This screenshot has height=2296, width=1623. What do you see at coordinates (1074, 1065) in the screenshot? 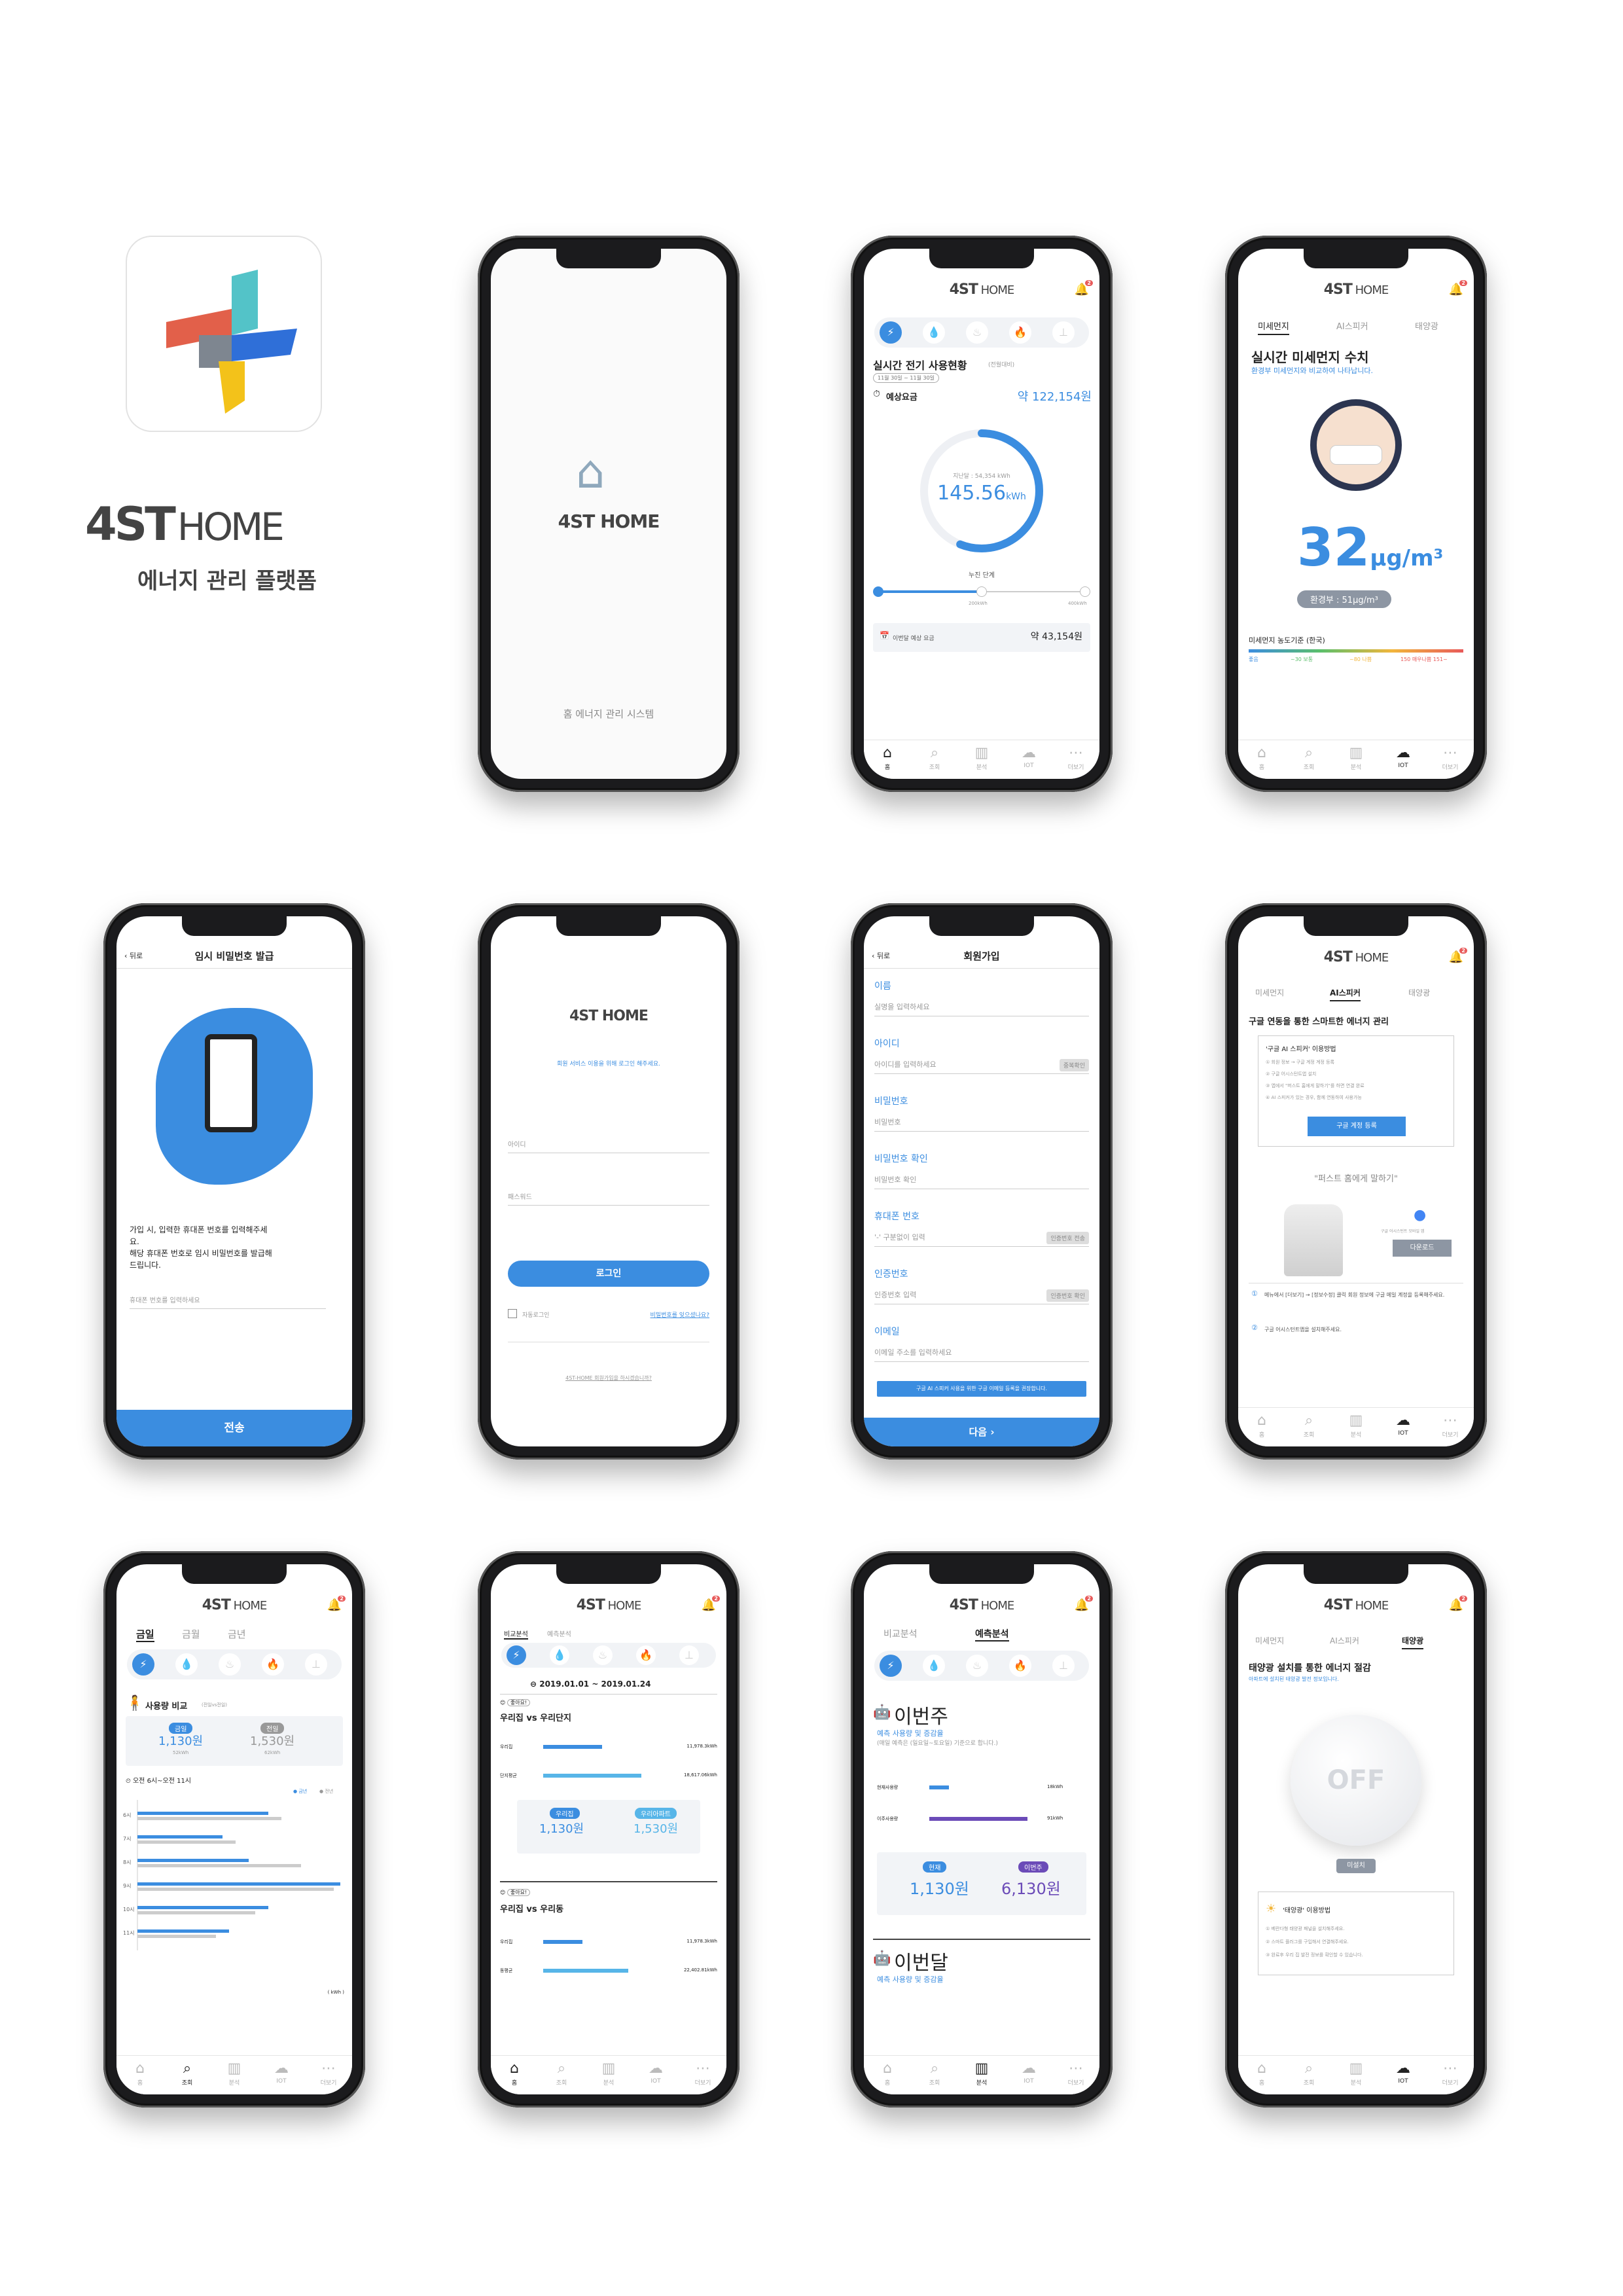
I see `signup-field-button: 중복확인` at bounding box center [1074, 1065].